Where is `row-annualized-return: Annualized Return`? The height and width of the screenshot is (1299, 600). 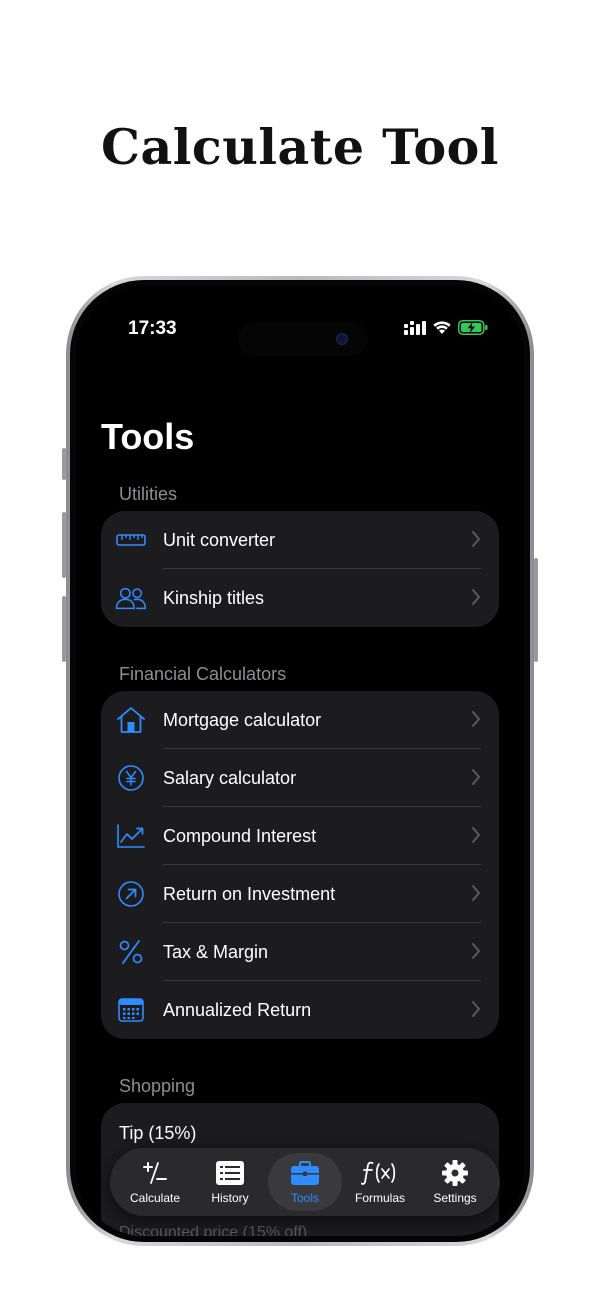
row-annualized-return: Annualized Return is located at coordinates (300, 1010).